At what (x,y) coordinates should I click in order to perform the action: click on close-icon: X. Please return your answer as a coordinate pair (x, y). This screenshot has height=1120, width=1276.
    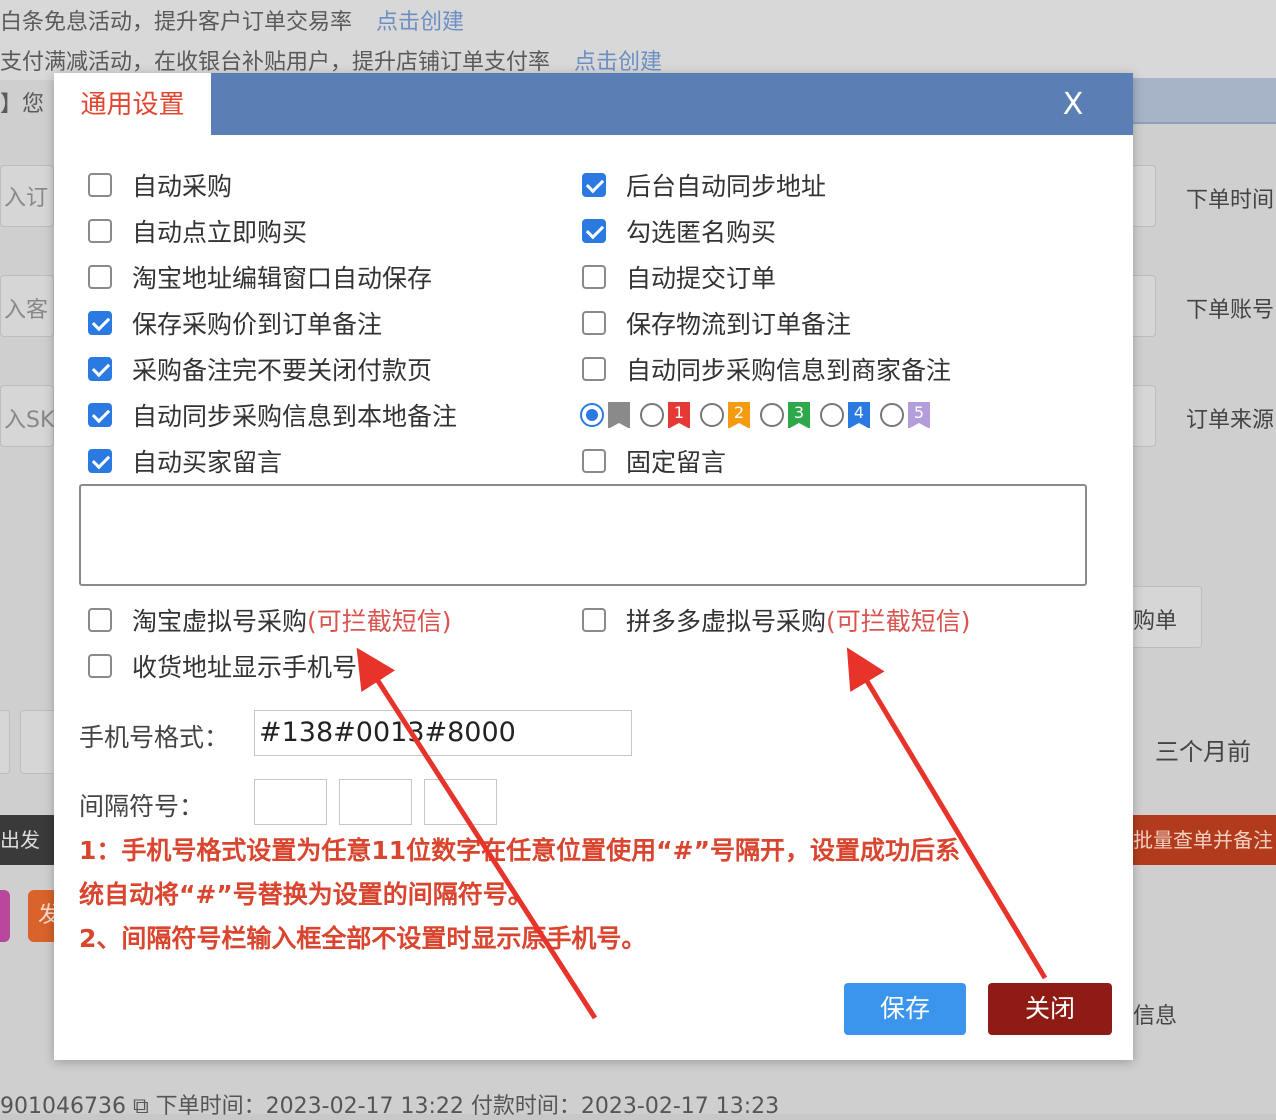
    Looking at the image, I should click on (1073, 105).